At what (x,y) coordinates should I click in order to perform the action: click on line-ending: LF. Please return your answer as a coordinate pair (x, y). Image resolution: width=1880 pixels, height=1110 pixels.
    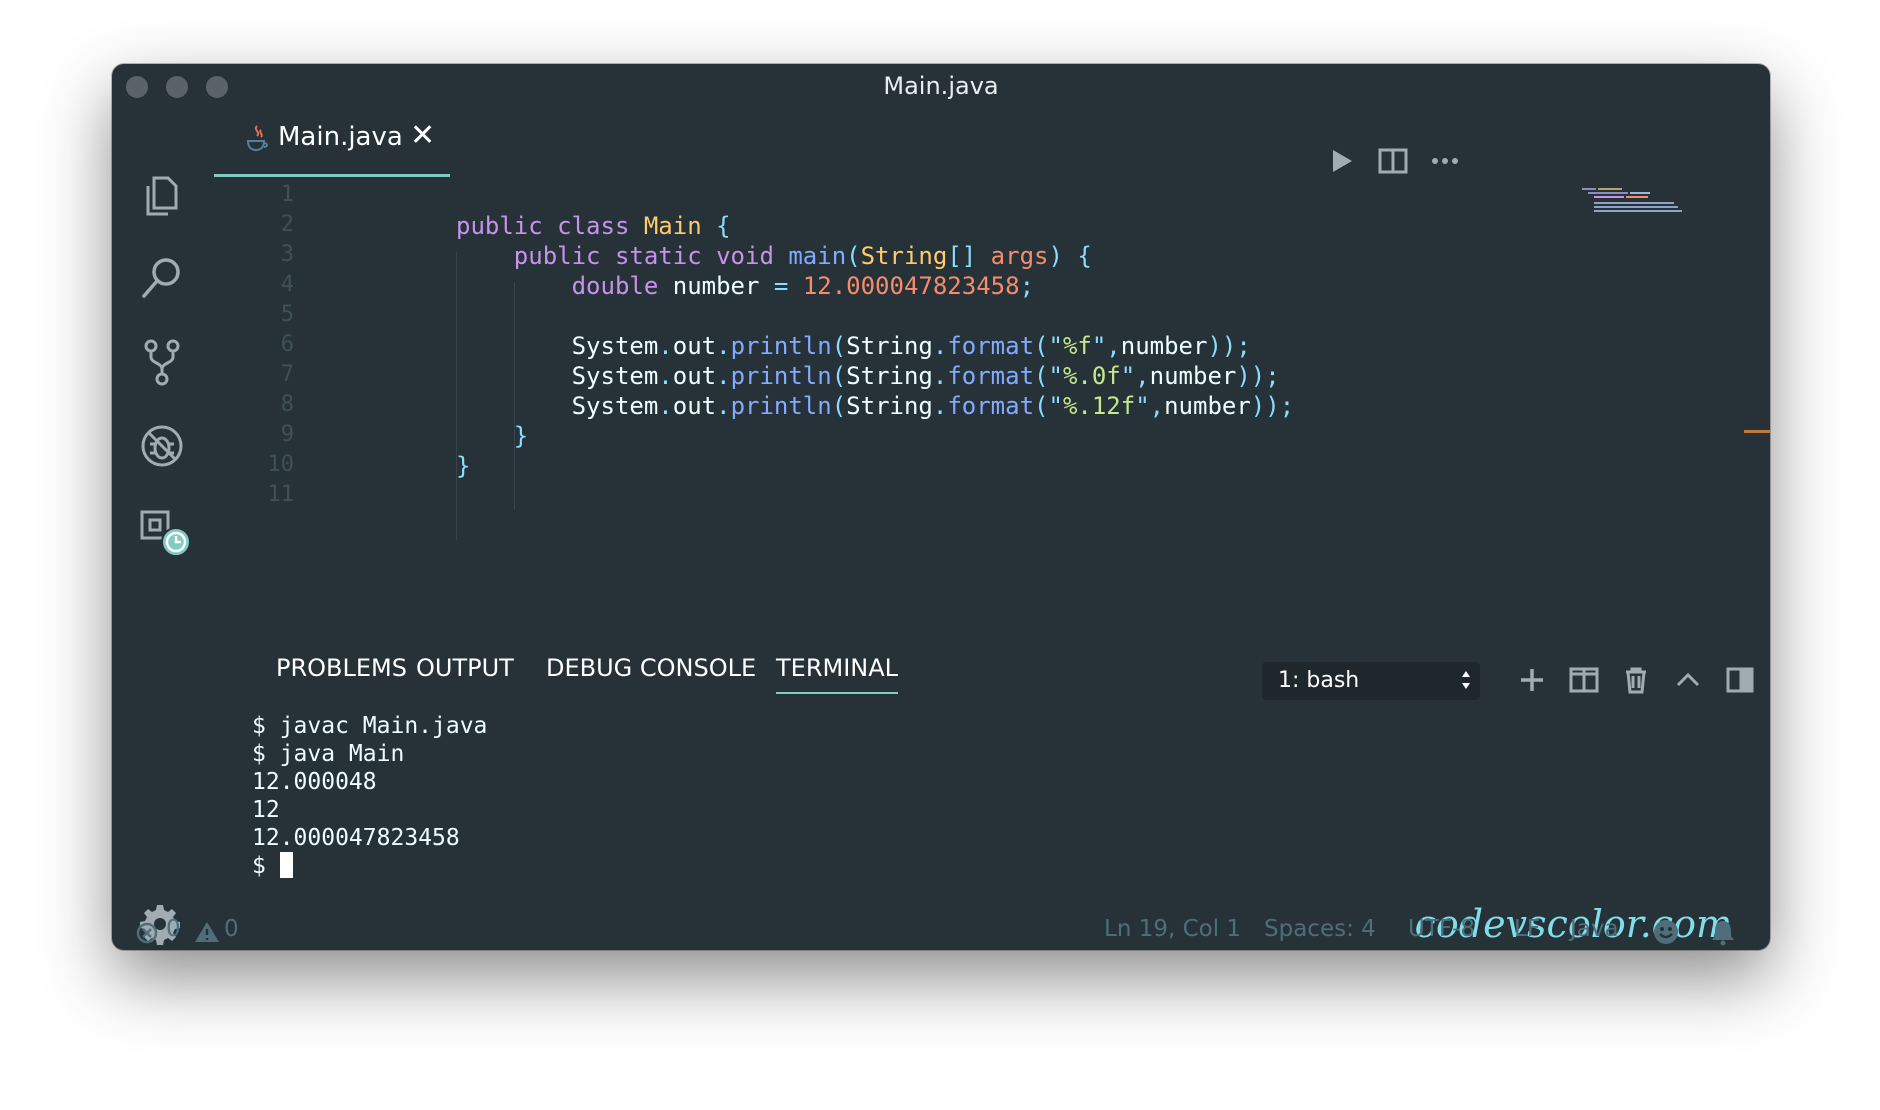
    Looking at the image, I should click on (1527, 929).